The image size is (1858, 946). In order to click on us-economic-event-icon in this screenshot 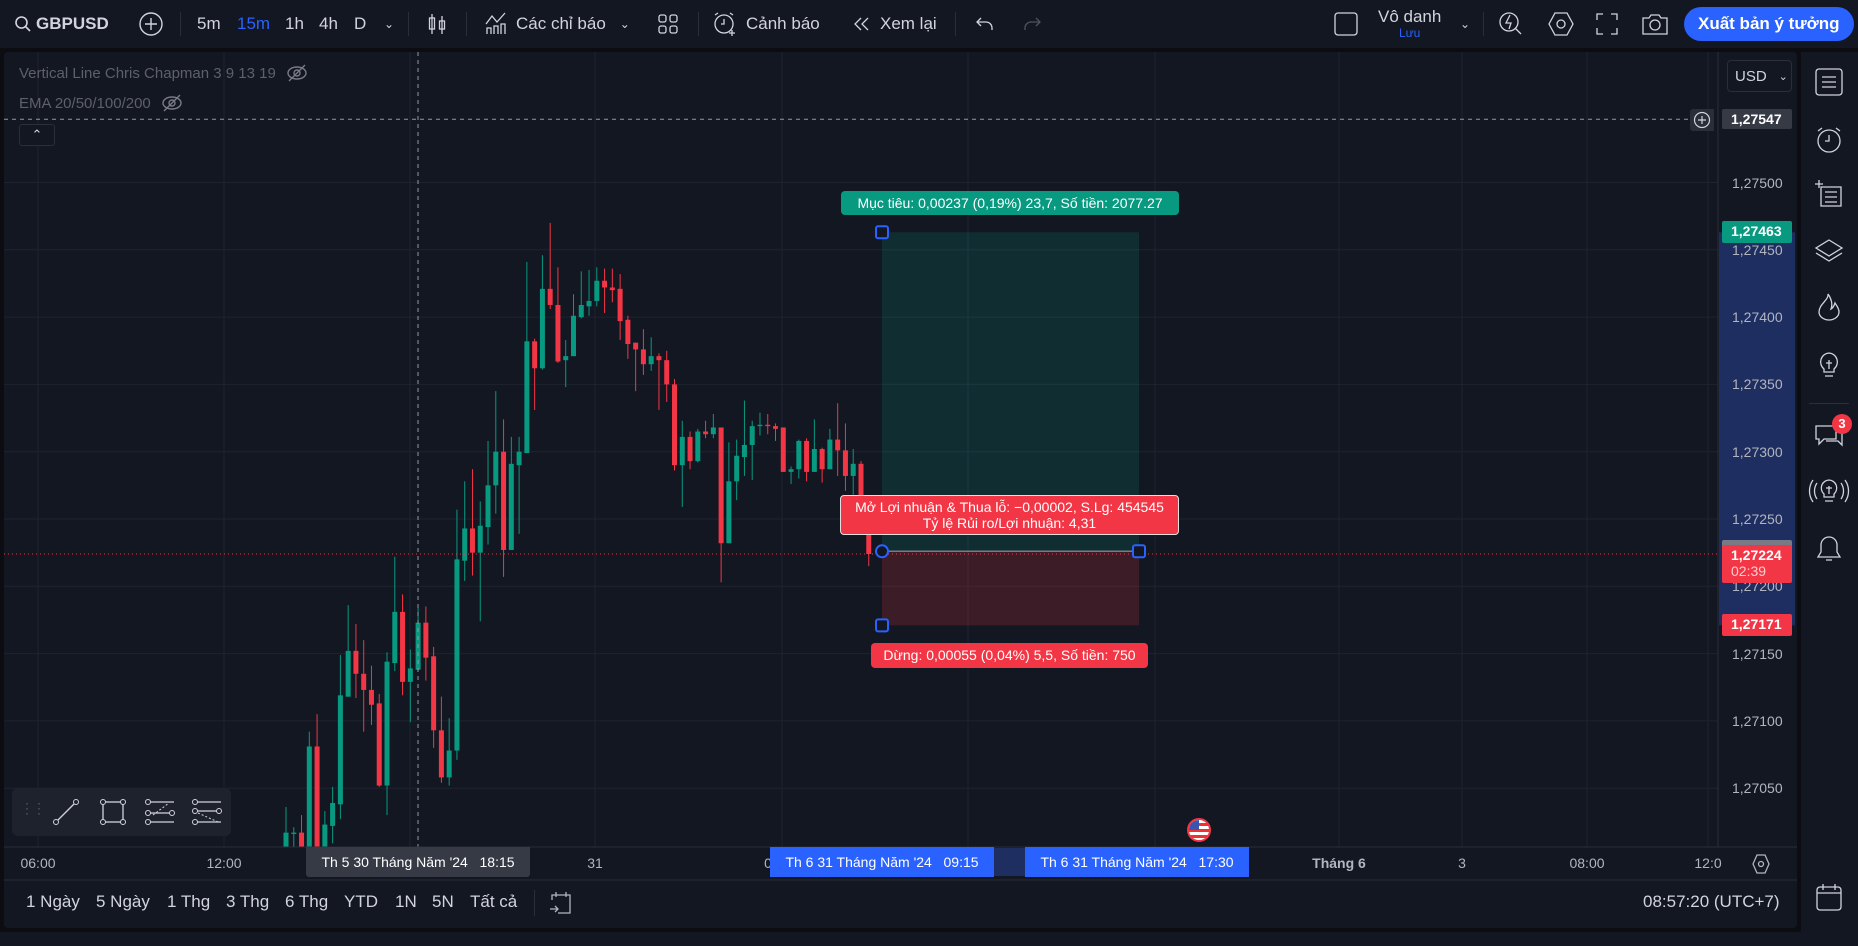, I will do `click(1199, 830)`.